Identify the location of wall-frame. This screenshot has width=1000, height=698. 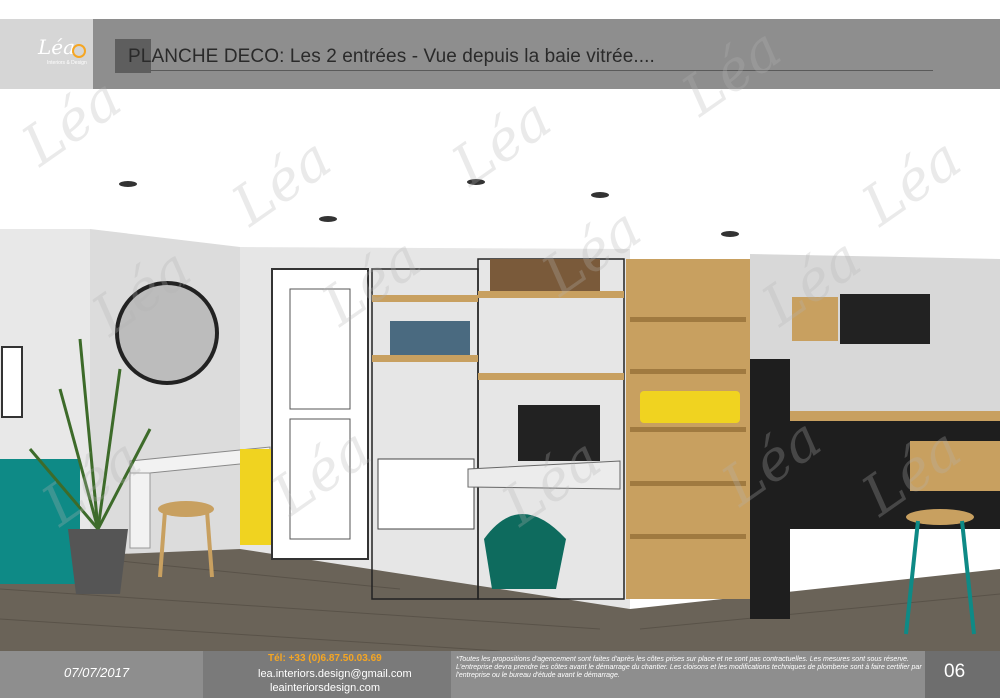
(12, 382).